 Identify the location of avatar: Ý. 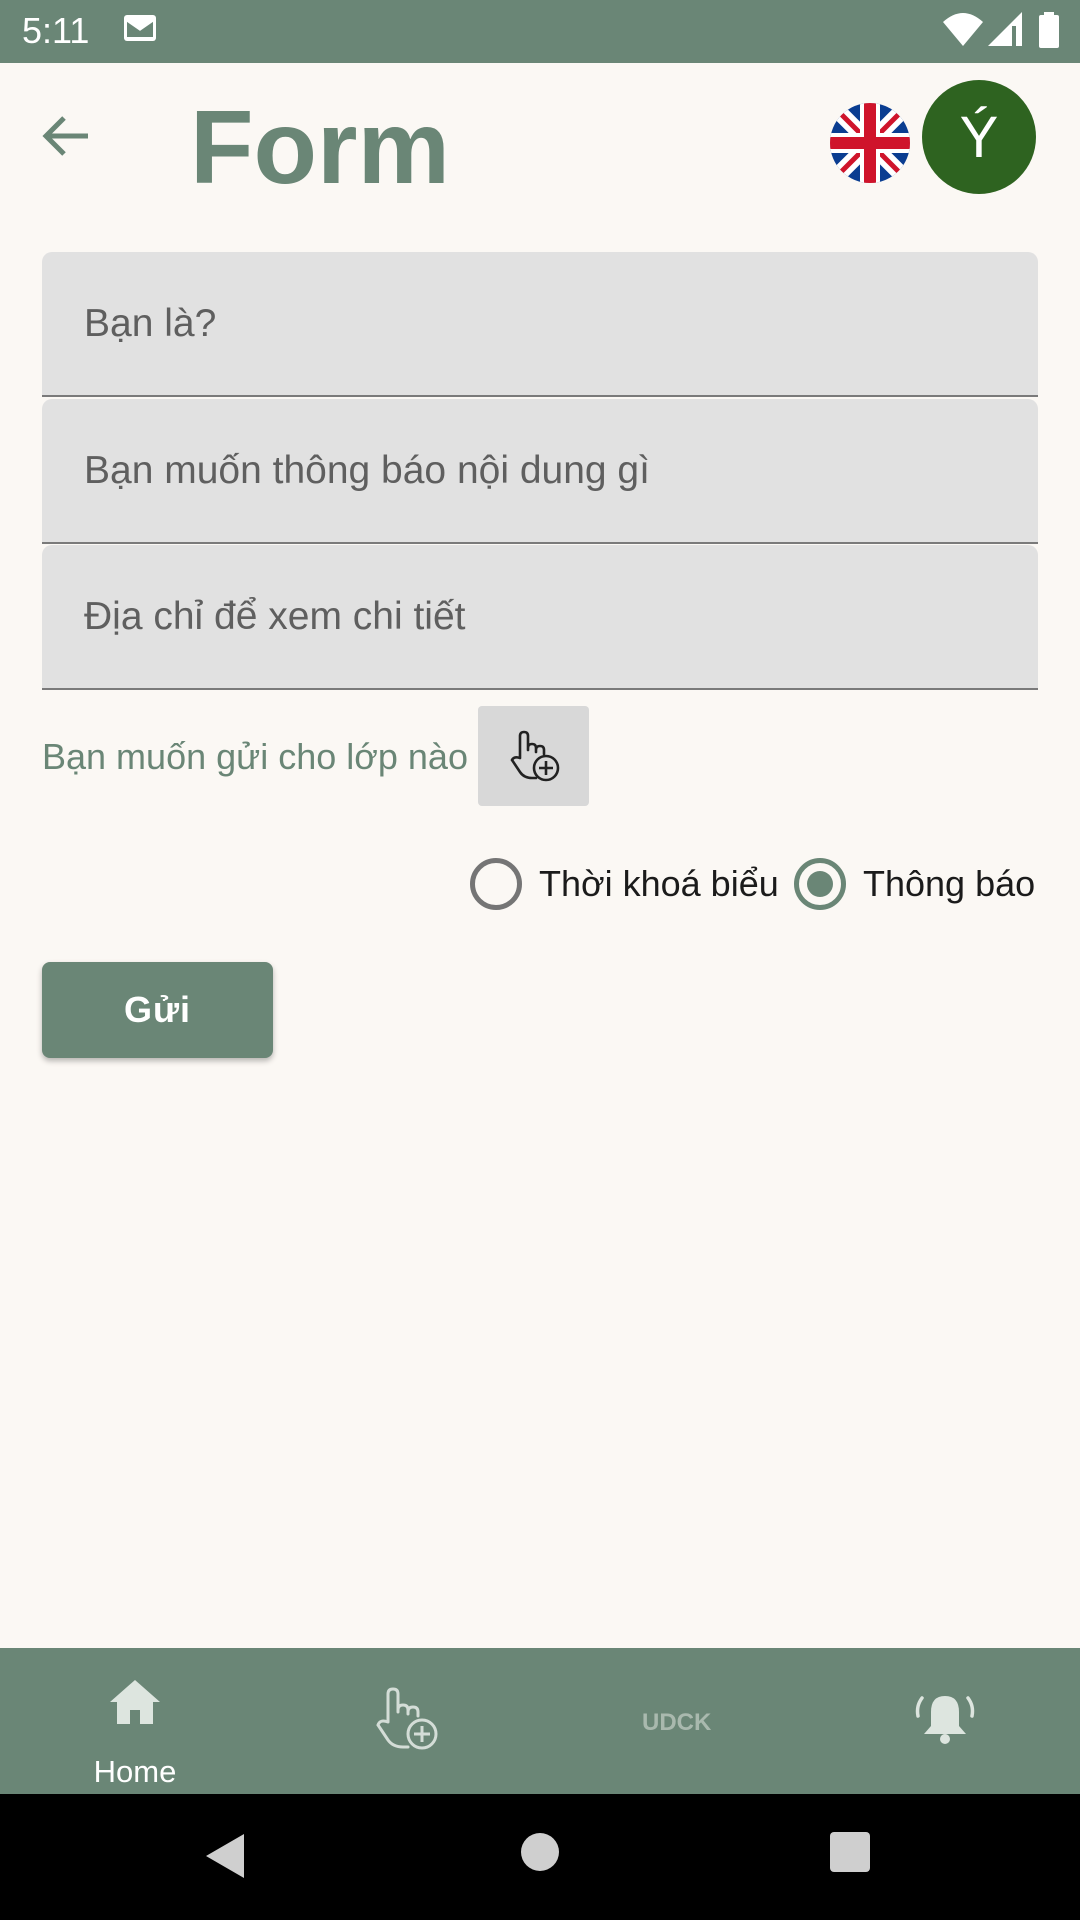
(979, 137).